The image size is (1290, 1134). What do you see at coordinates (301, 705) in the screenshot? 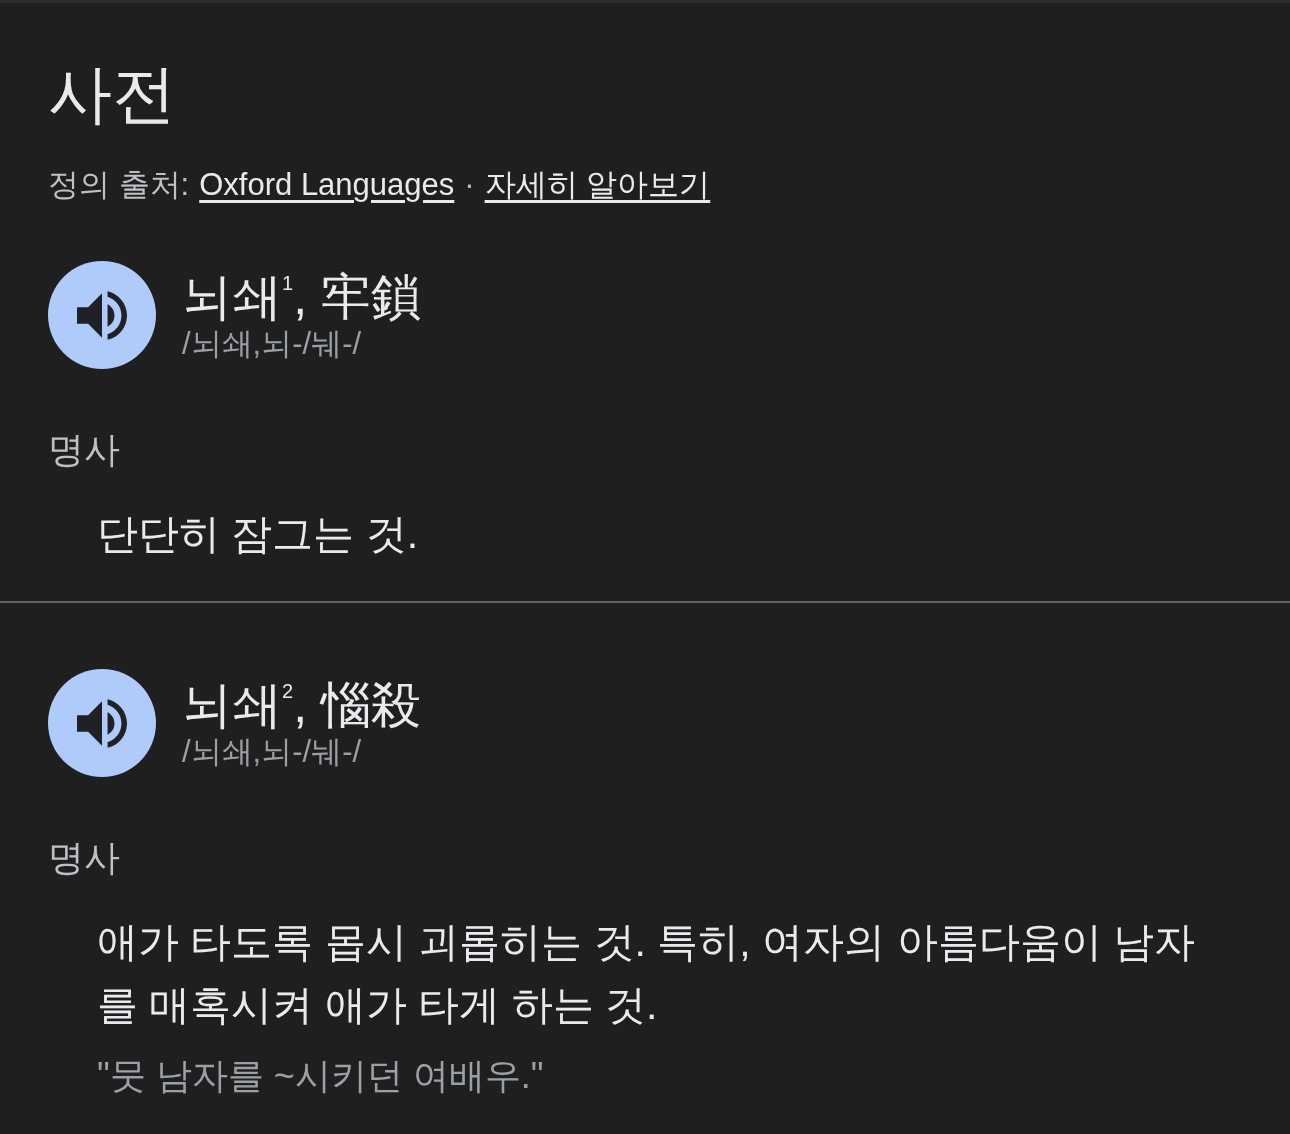
I see `headword-title: 뇌쇄$^{2}$, 惱殺` at bounding box center [301, 705].